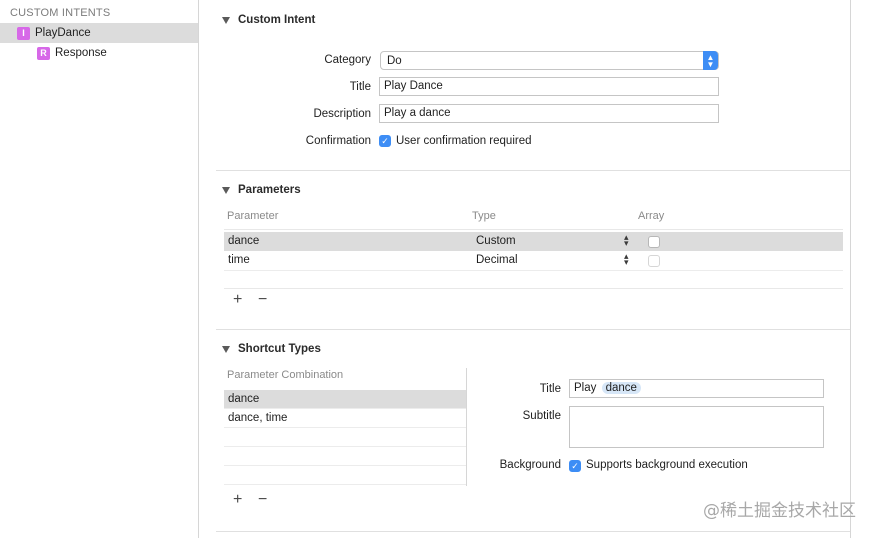 The height and width of the screenshot is (538, 872). What do you see at coordinates (23, 33) in the screenshot?
I see `intent-icon: I` at bounding box center [23, 33].